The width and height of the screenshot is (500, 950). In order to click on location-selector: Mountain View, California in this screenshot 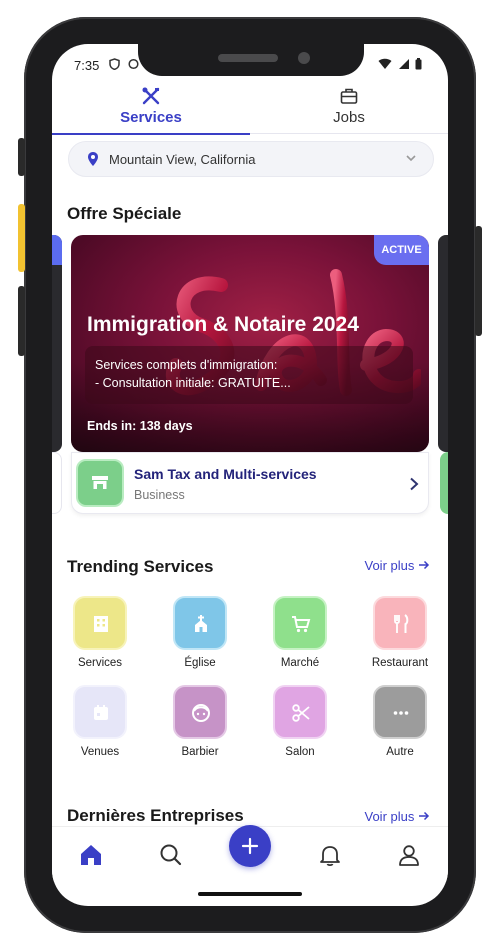, I will do `click(251, 159)`.